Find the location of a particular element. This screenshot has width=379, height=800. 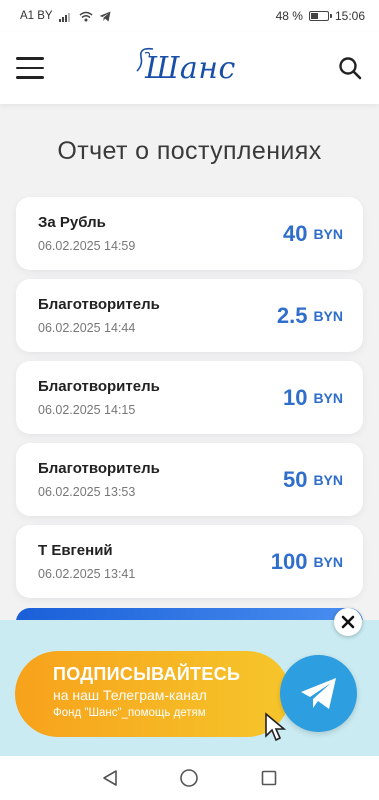

banner-subline: на наш Телеграм-канал is located at coordinates (130, 695).